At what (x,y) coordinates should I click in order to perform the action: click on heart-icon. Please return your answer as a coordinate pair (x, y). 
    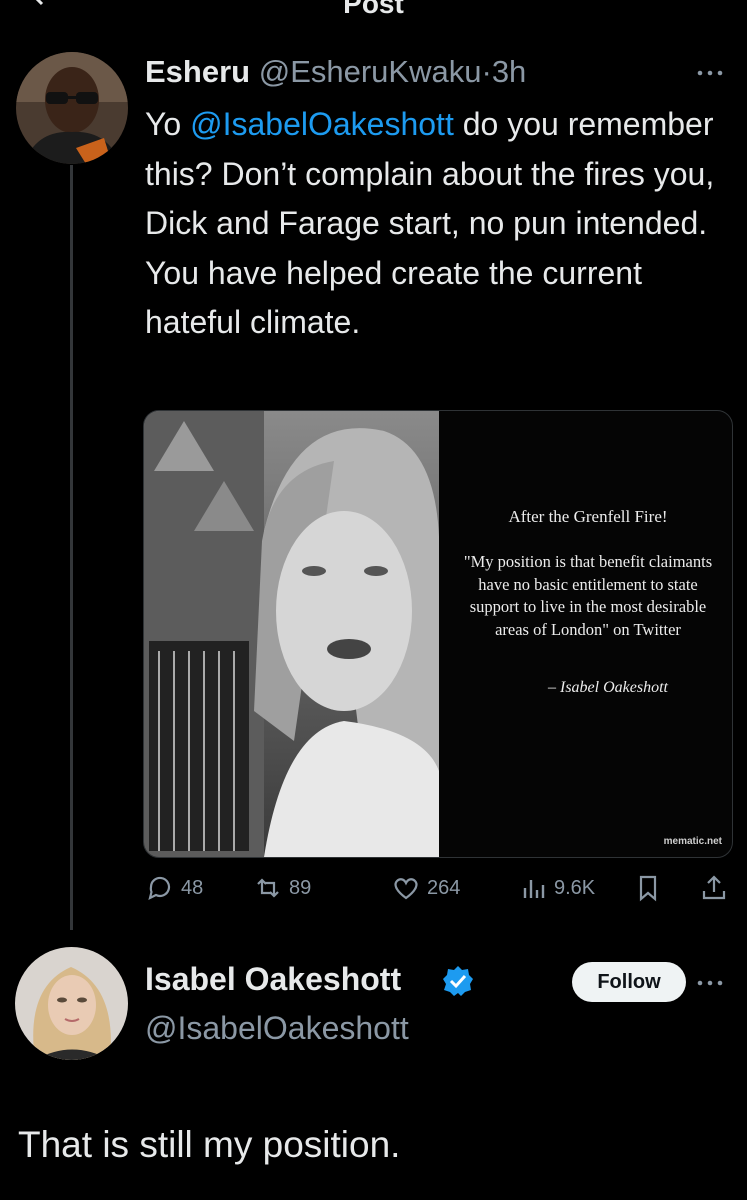
    Looking at the image, I should click on (406, 889).